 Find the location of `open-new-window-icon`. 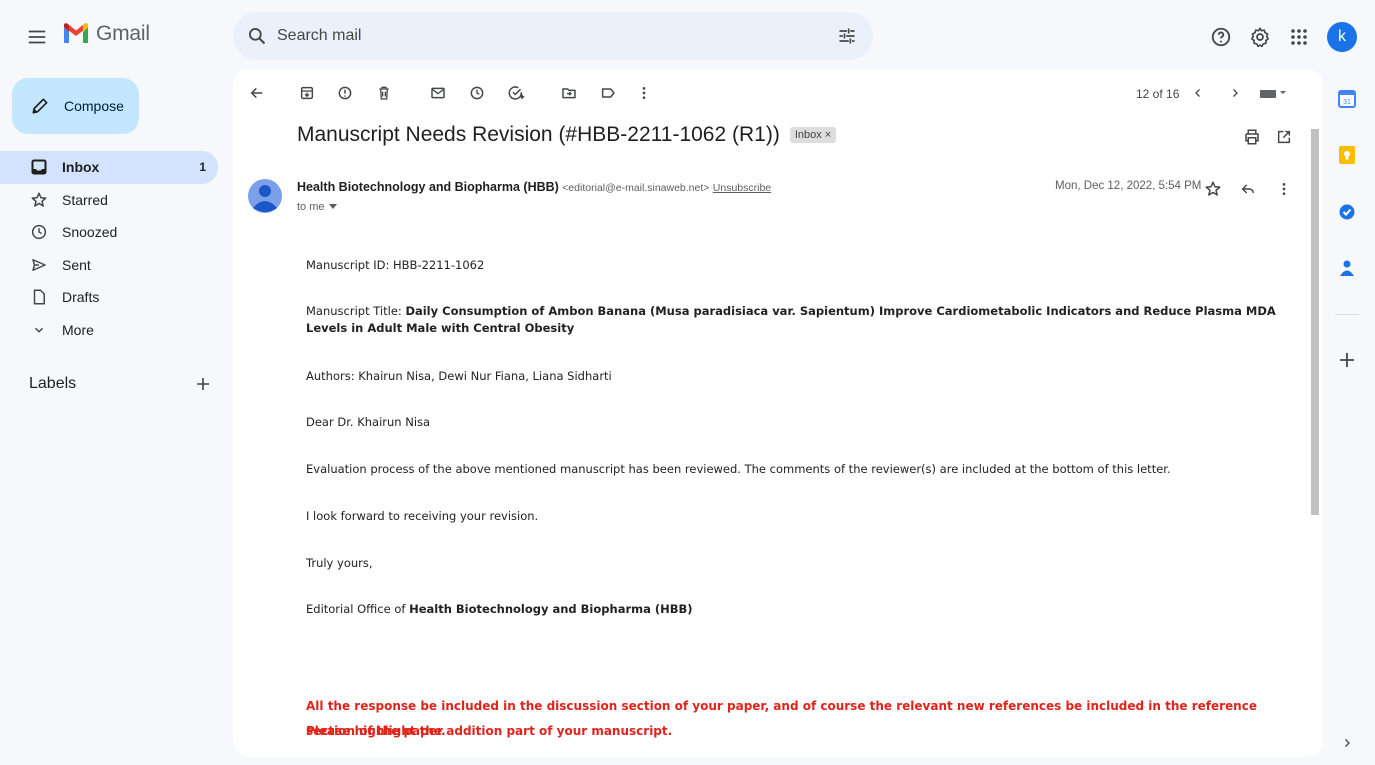

open-new-window-icon is located at coordinates (1284, 137).